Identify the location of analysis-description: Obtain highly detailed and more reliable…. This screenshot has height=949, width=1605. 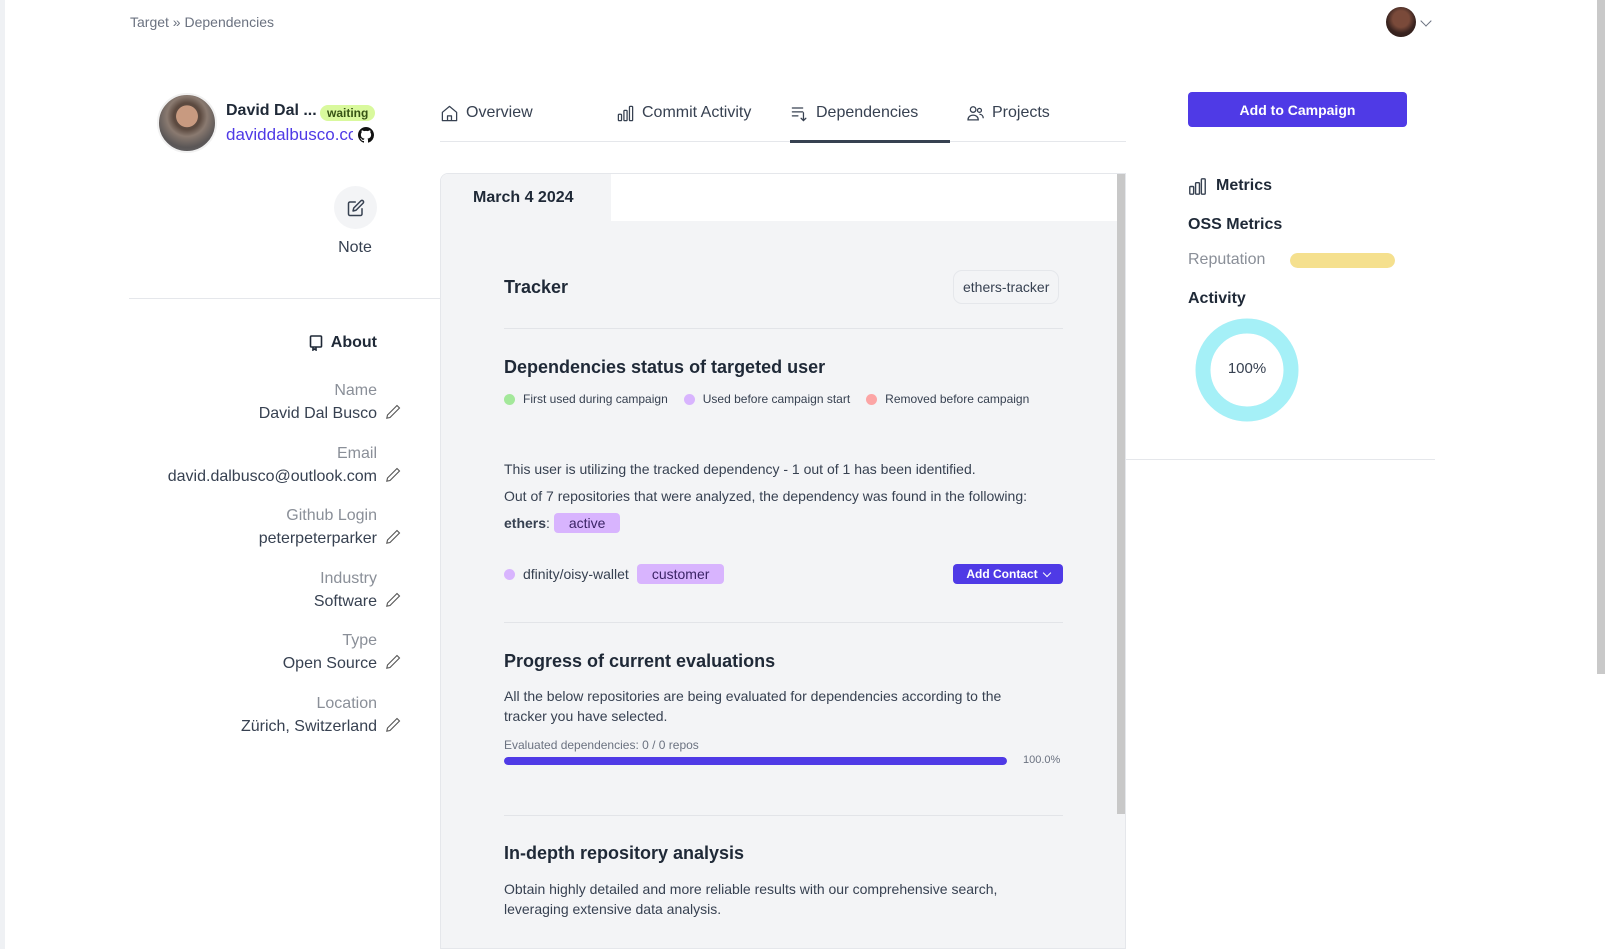
(751, 899).